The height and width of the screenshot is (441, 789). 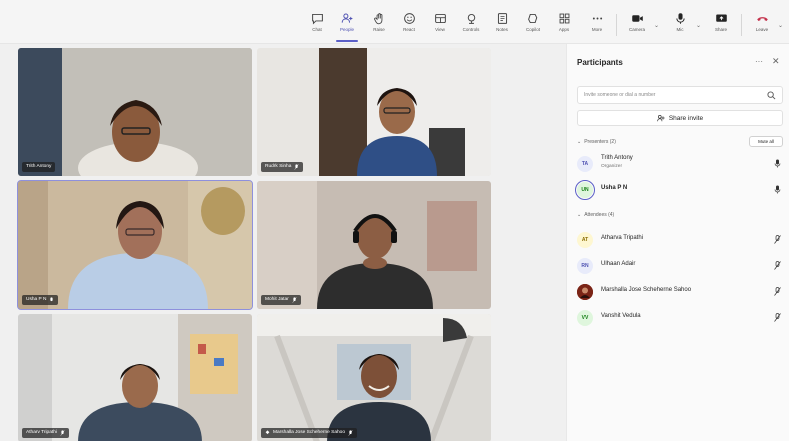 What do you see at coordinates (309, 433) in the screenshot?
I see `participant-name-tag: Marshalla Jose Scheherne Sahoo` at bounding box center [309, 433].